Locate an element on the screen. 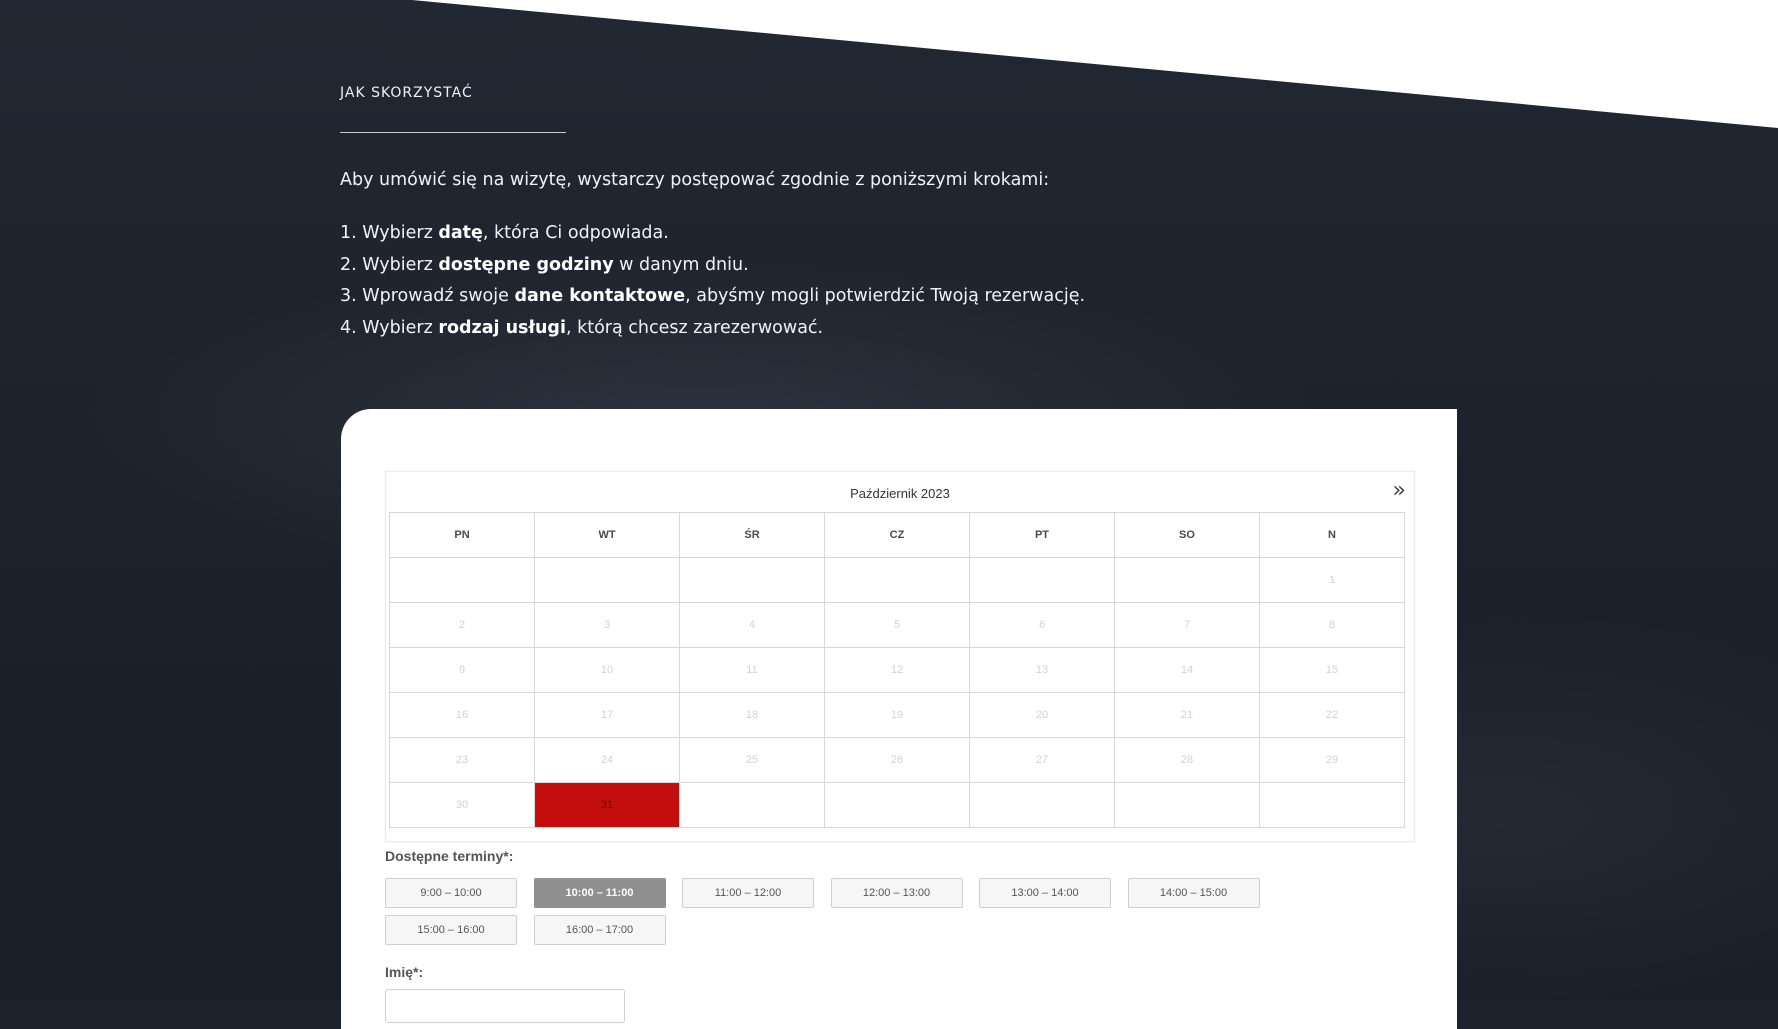 The width and height of the screenshot is (1778, 1029). step-number: 1. is located at coordinates (348, 233).